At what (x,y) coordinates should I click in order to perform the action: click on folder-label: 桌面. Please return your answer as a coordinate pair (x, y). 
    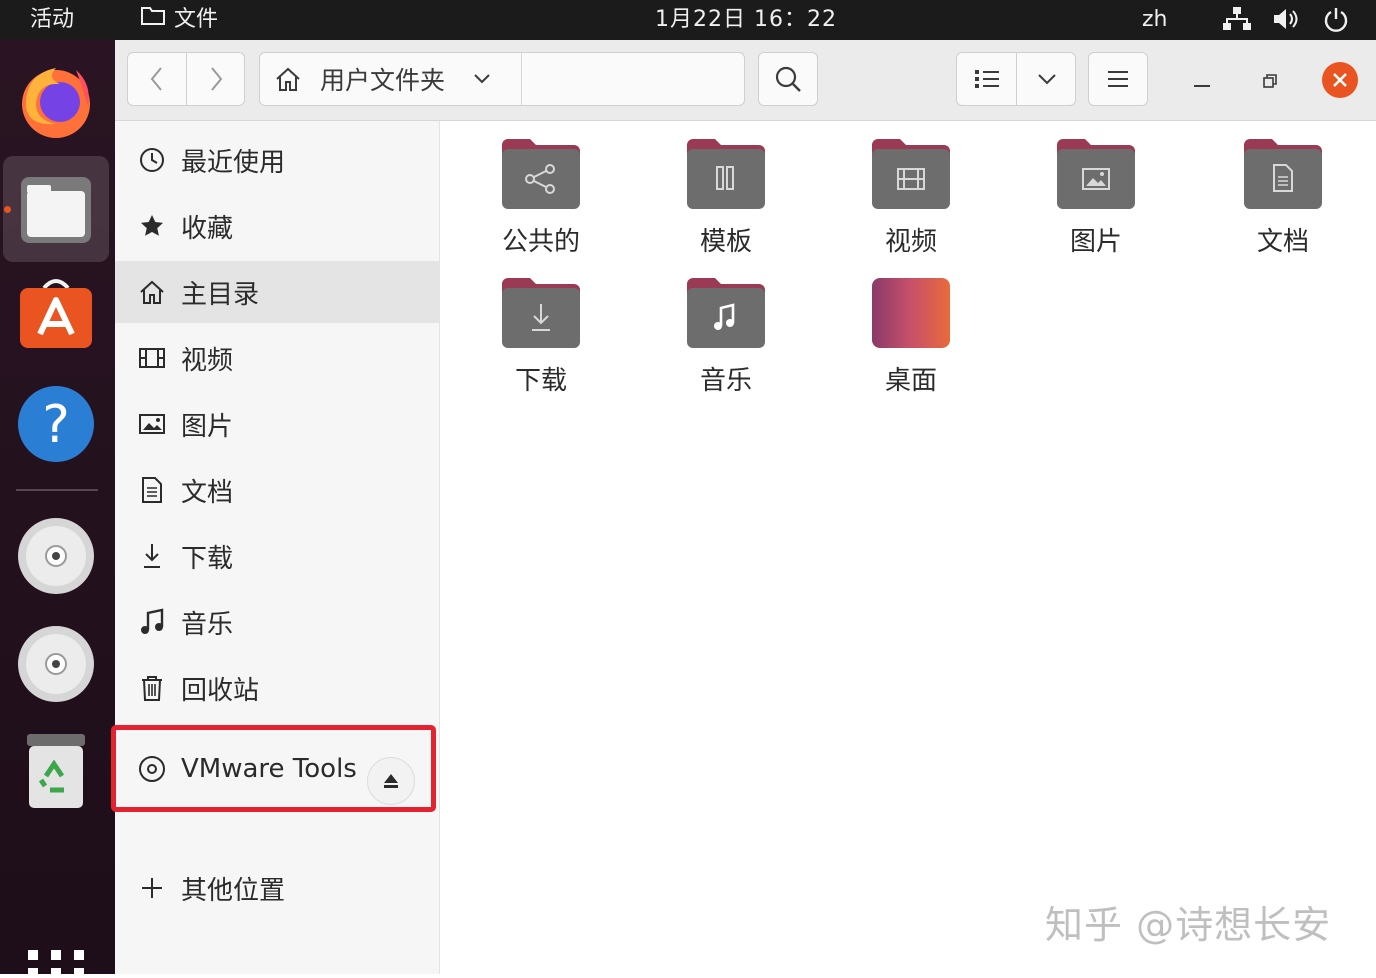
    Looking at the image, I should click on (910, 381).